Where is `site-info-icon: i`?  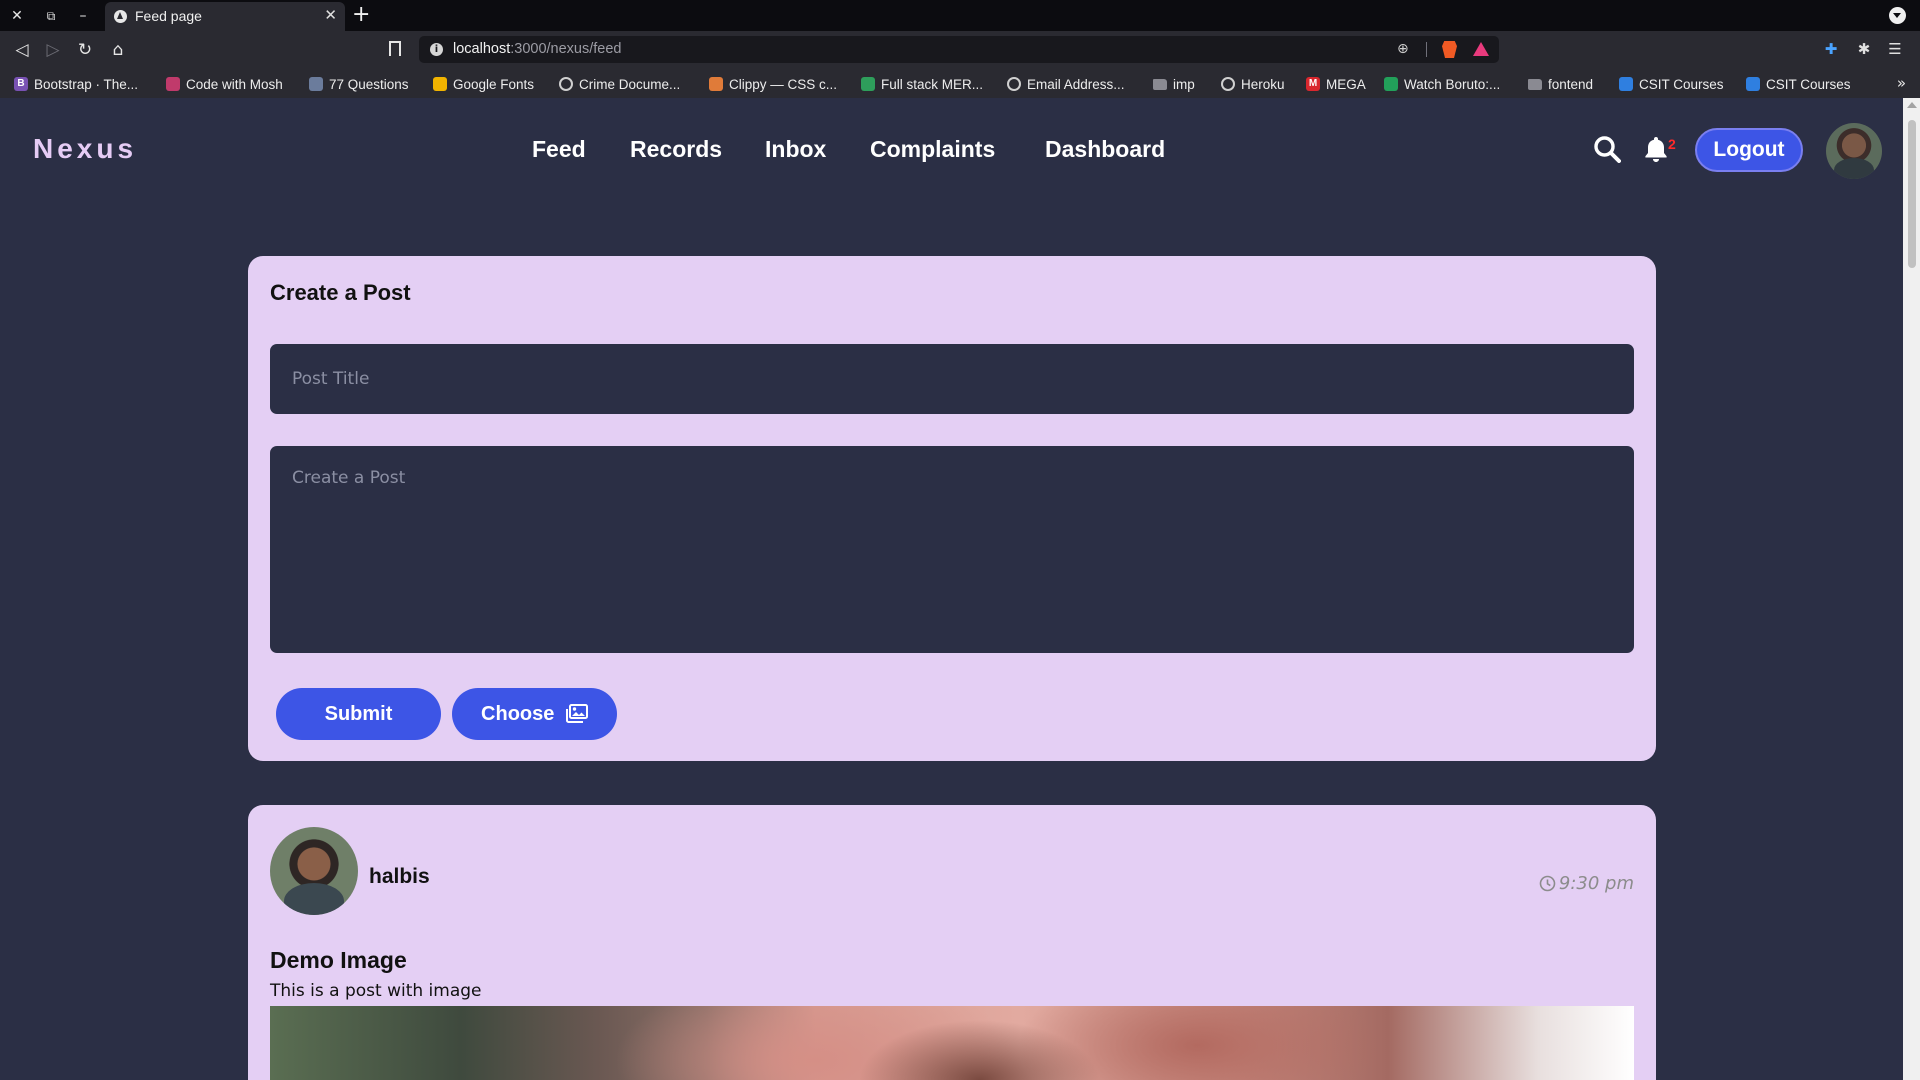
site-info-icon: i is located at coordinates (436, 49).